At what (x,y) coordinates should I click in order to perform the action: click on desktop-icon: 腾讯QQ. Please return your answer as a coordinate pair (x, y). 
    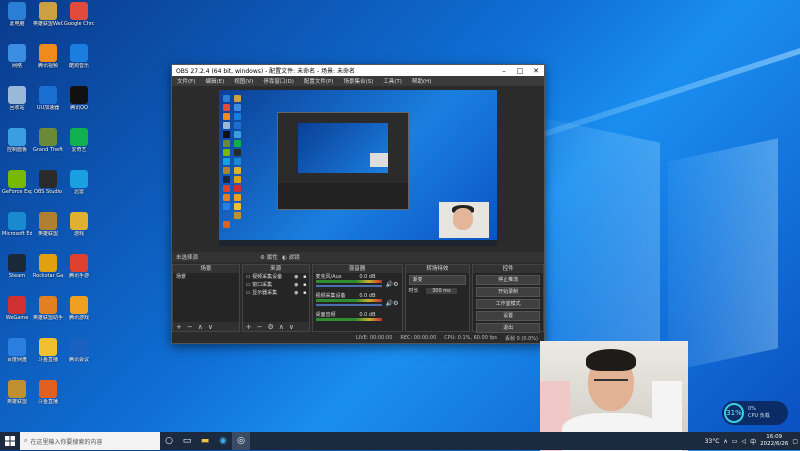
    Looking at the image, I should click on (79, 98).